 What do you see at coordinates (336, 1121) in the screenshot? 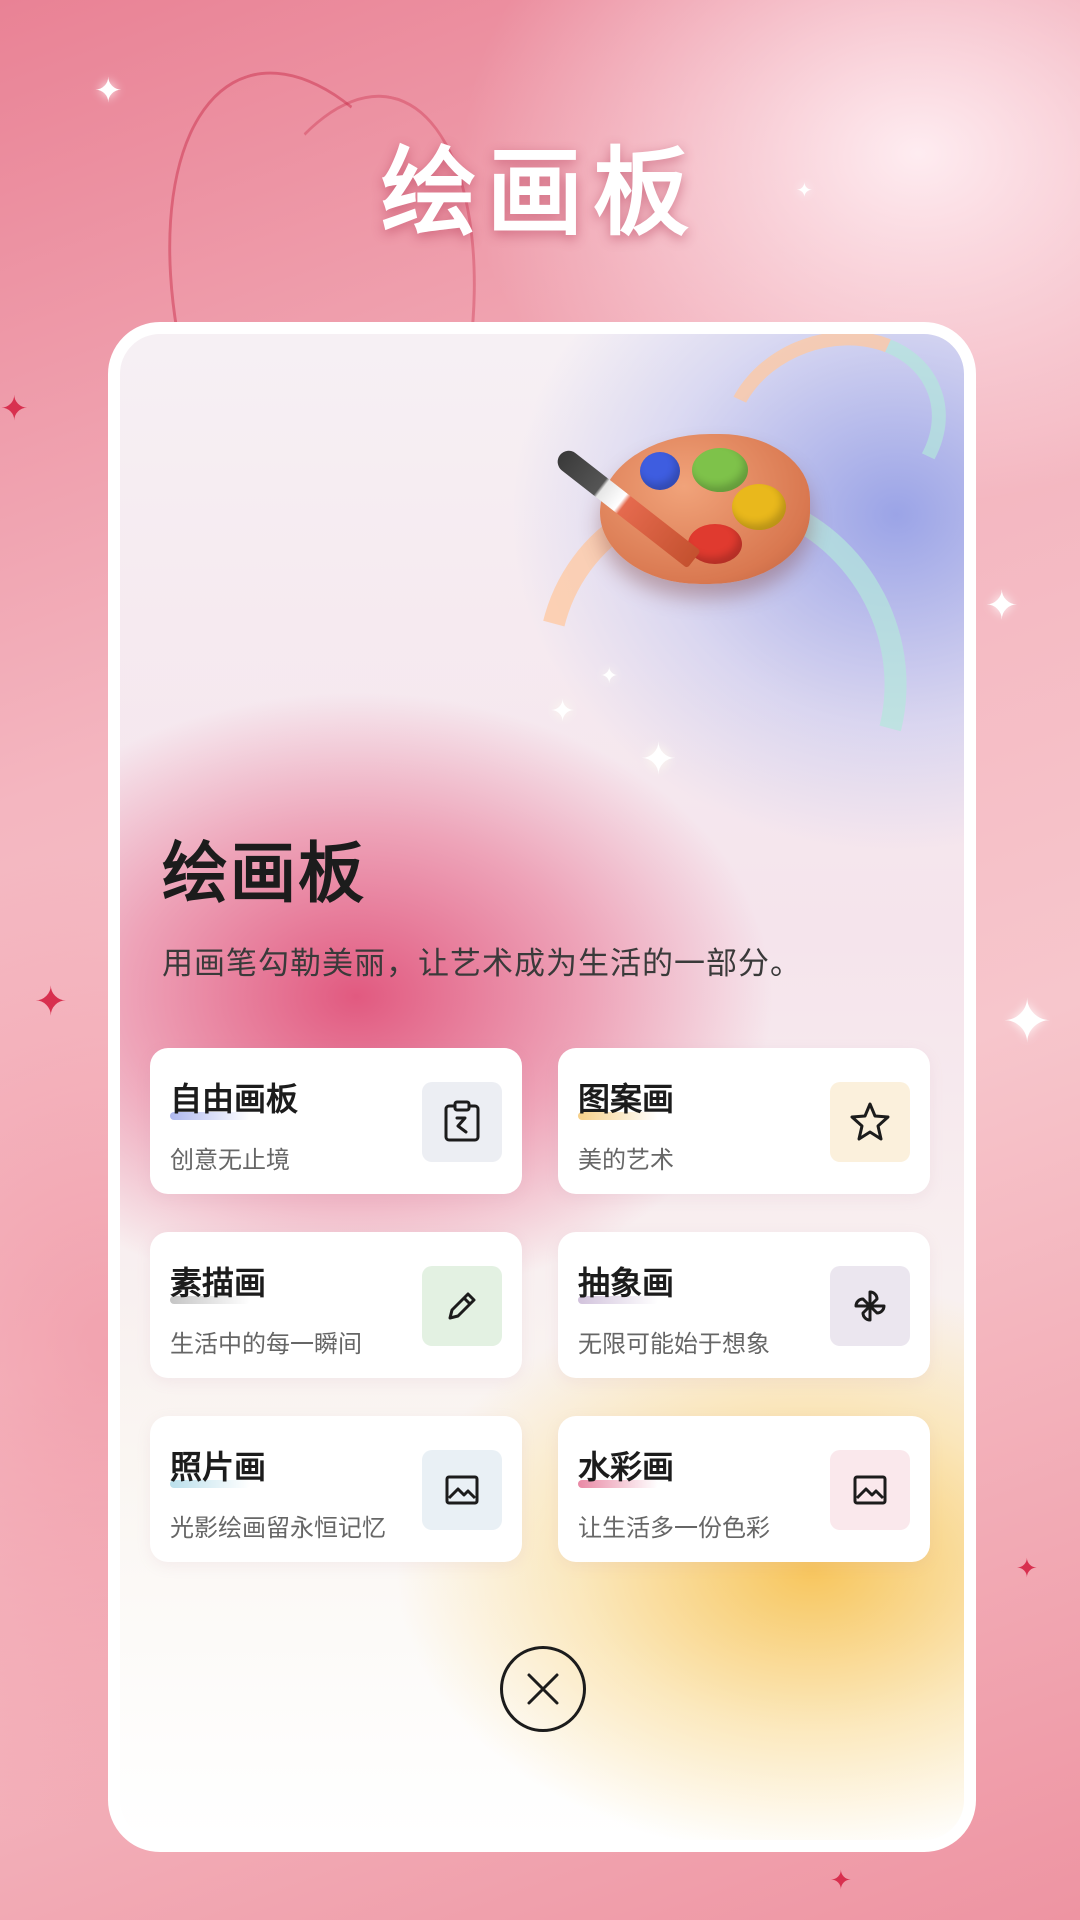
I see `mode-tile-free-canvas: 自由画板 创意无止境` at bounding box center [336, 1121].